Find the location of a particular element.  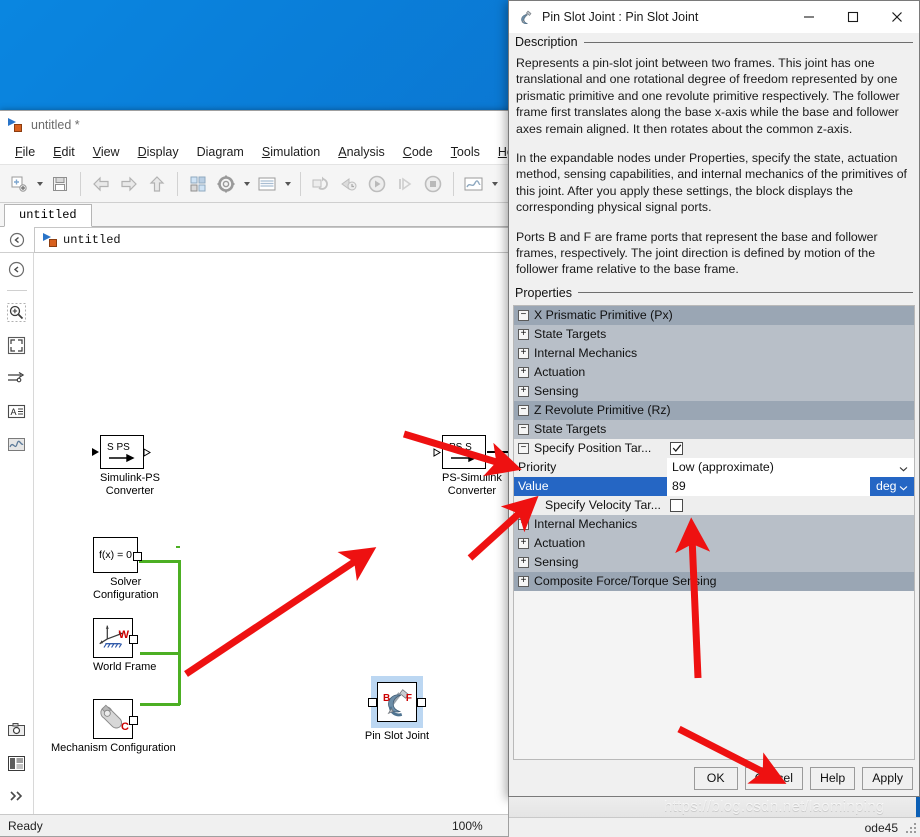

menu-display: Display is located at coordinates (158, 152).